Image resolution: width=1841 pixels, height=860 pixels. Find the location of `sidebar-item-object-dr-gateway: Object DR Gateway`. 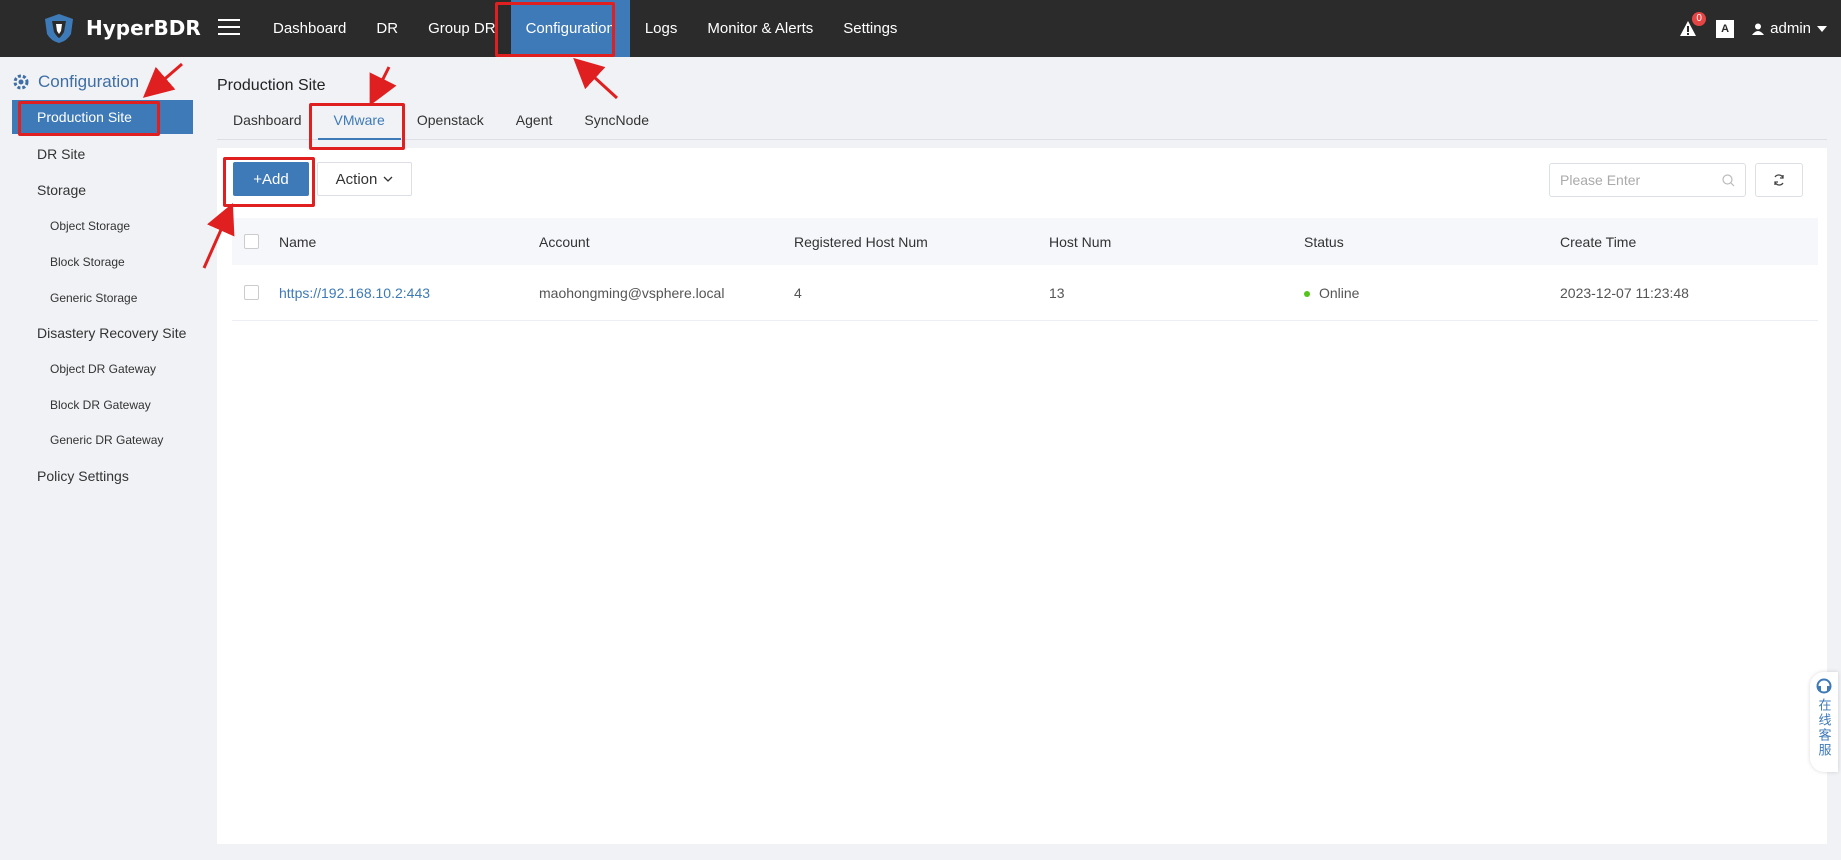

sidebar-item-object-dr-gateway: Object DR Gateway is located at coordinates (102, 369).